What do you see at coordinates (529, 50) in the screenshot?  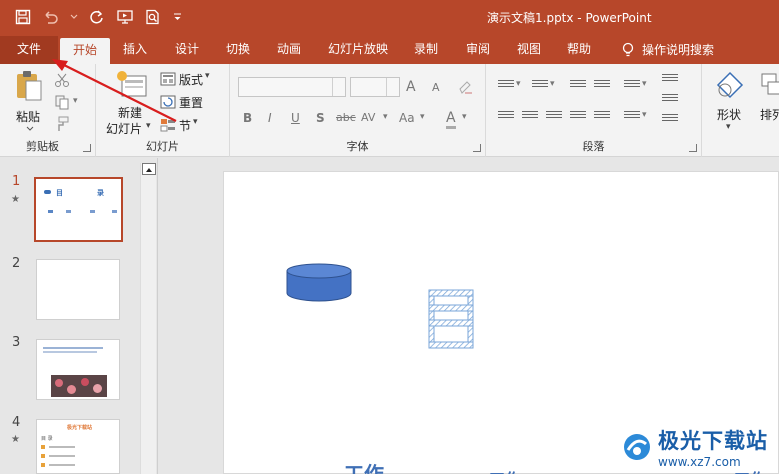 I see `tab-view: 视图` at bounding box center [529, 50].